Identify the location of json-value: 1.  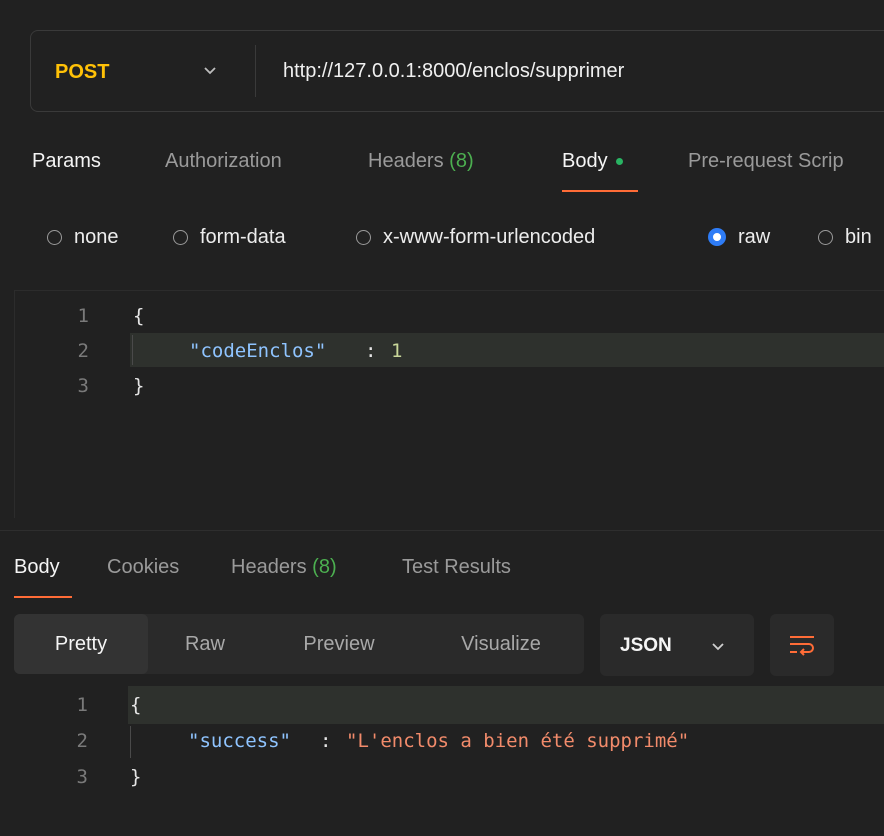
(397, 351).